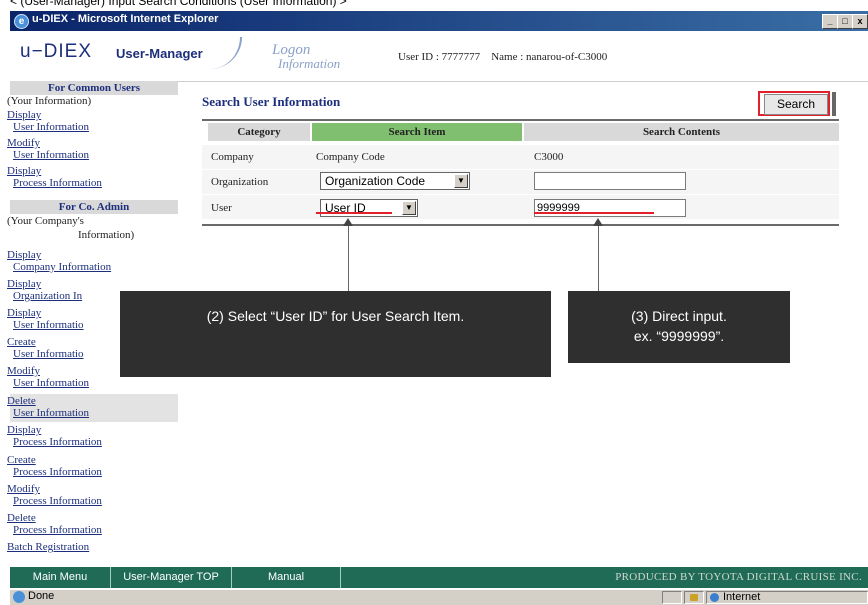 The image size is (868, 605). What do you see at coordinates (60, 577) in the screenshot?
I see `nav-main-menu: Main Menu` at bounding box center [60, 577].